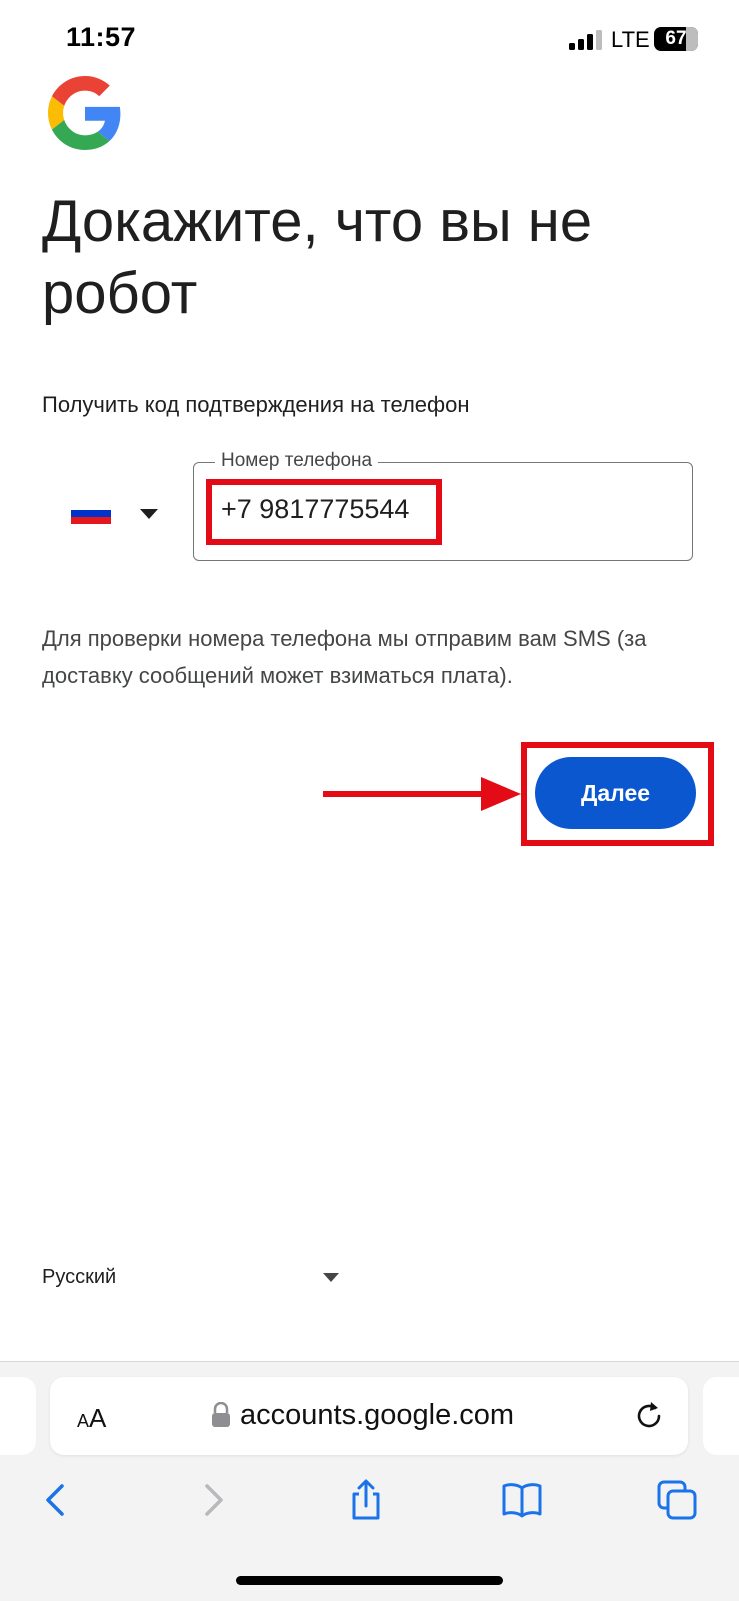 The width and height of the screenshot is (739, 1601). What do you see at coordinates (585, 40) in the screenshot?
I see `cellular-signal-icon` at bounding box center [585, 40].